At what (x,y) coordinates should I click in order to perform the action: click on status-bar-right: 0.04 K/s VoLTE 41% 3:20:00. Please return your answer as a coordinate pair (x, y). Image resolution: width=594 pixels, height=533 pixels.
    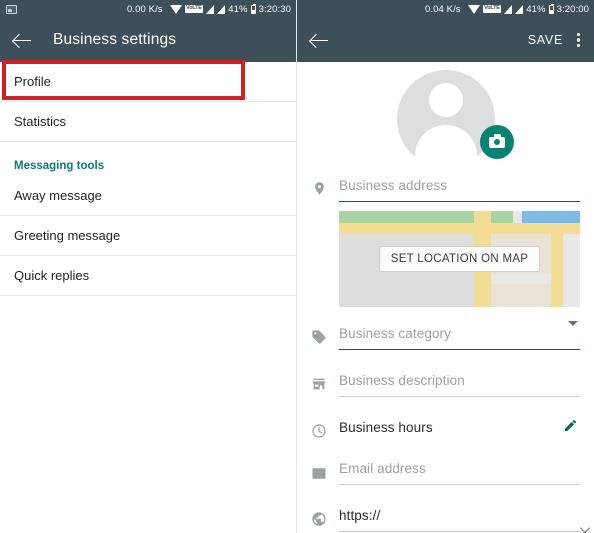
    Looking at the image, I should click on (445, 9).